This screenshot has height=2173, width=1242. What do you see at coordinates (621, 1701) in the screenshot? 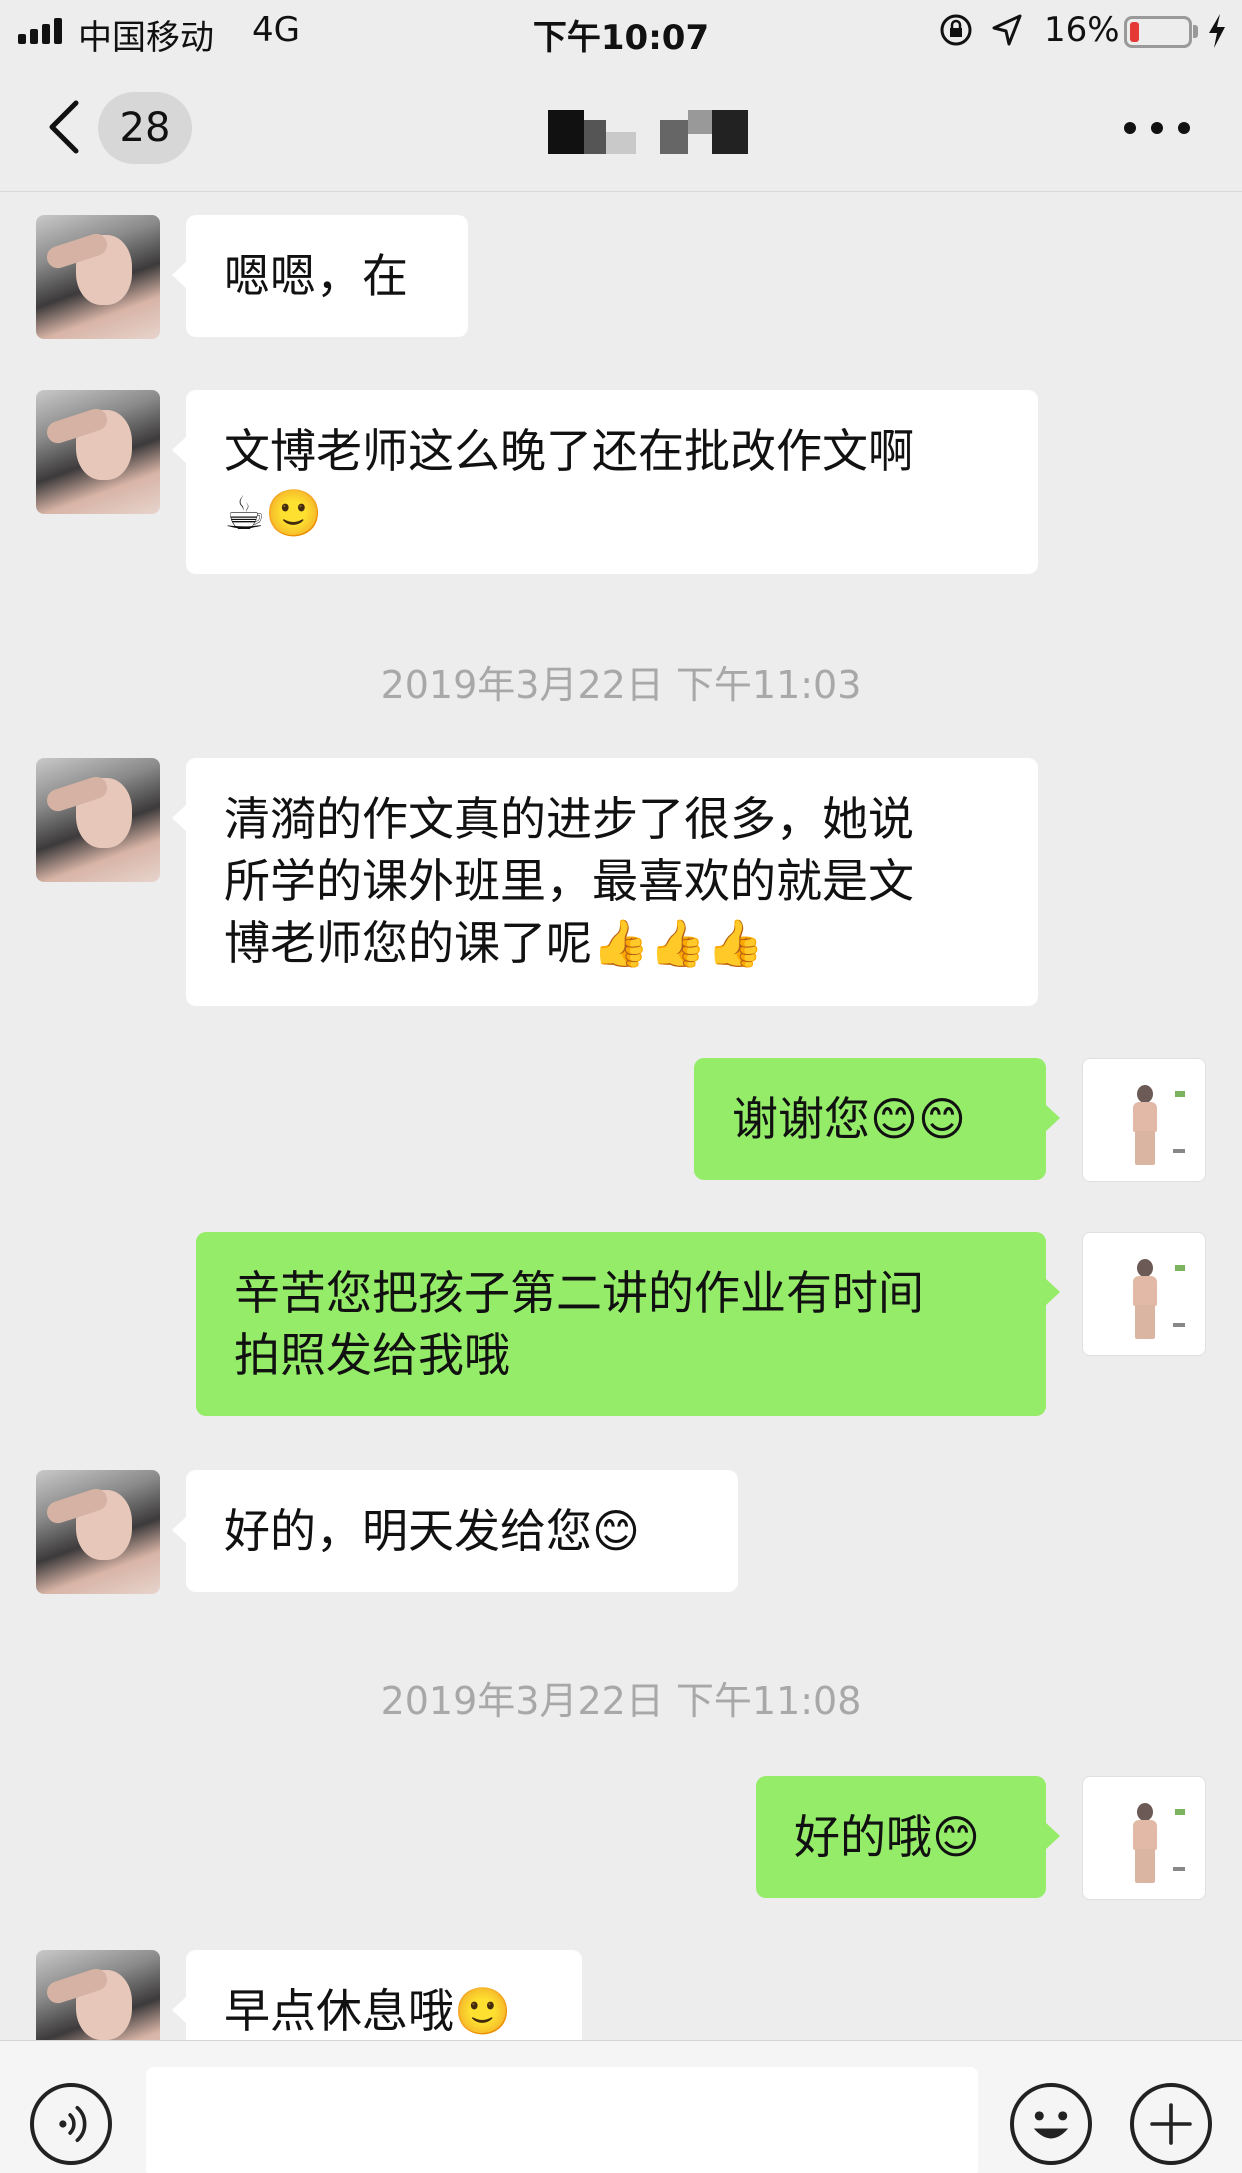
I see `message-timestamp: 2019年3月22日 下午11:08` at bounding box center [621, 1701].